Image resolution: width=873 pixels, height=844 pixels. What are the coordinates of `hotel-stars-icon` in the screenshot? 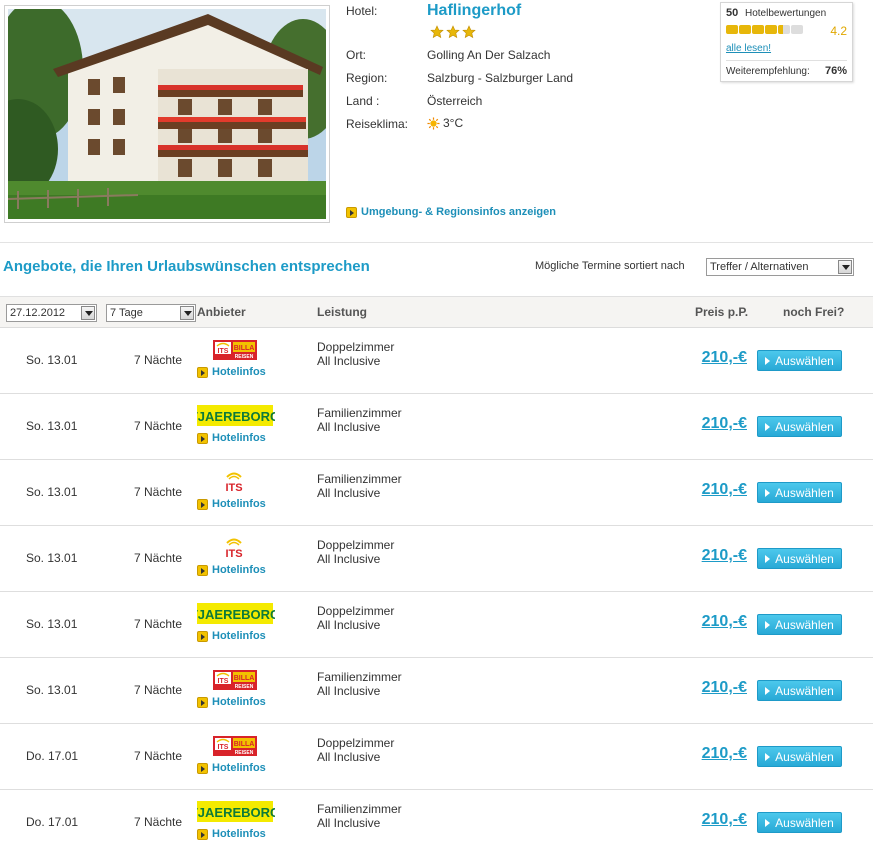 It's located at (453, 32).